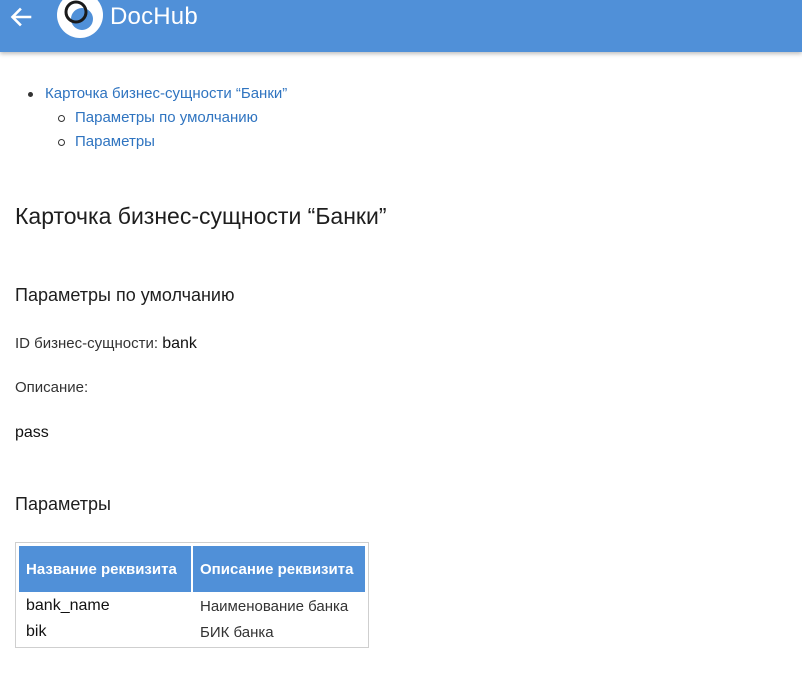 The height and width of the screenshot is (683, 802). What do you see at coordinates (401, 26) in the screenshot?
I see `app-bar: DocHub` at bounding box center [401, 26].